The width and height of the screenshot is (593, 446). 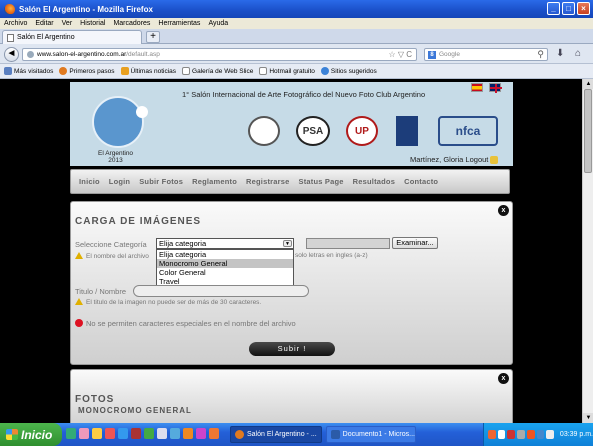 I want to click on nav-inicio: Inicio, so click(x=89, y=181).